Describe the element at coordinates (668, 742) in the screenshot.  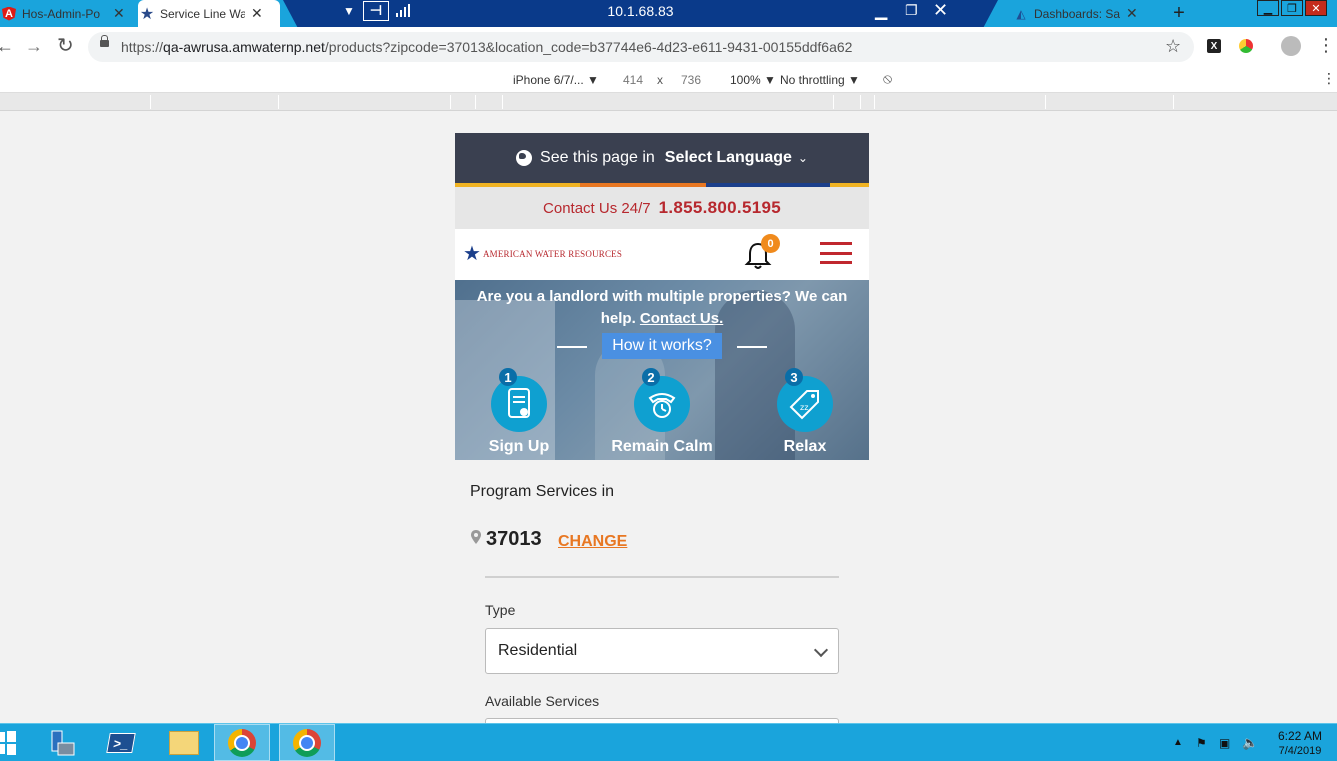
I see `windows-taskbar: >_ ▲ ⚑ ▣ 🔈 6:22 AM 7/4/2019` at that location.